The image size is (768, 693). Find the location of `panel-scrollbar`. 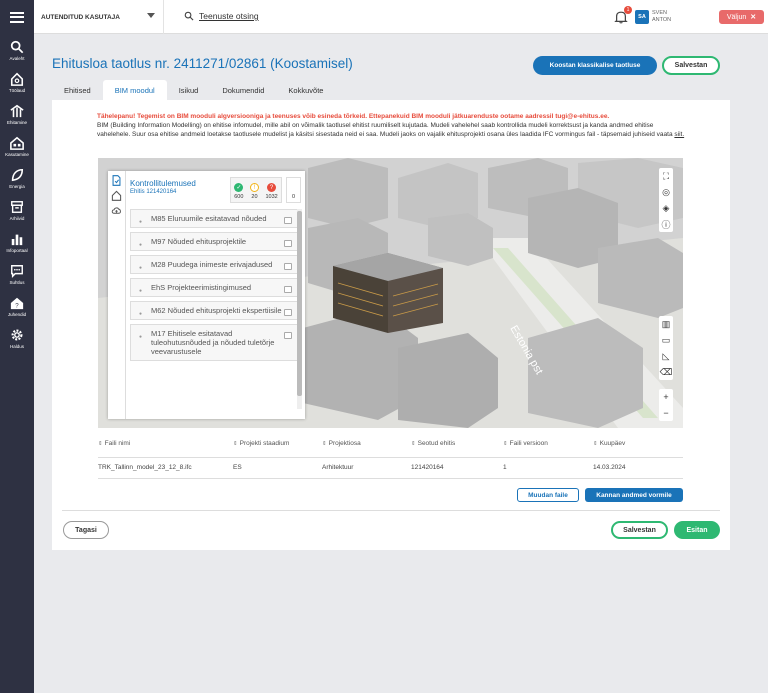

panel-scrollbar is located at coordinates (299, 309).